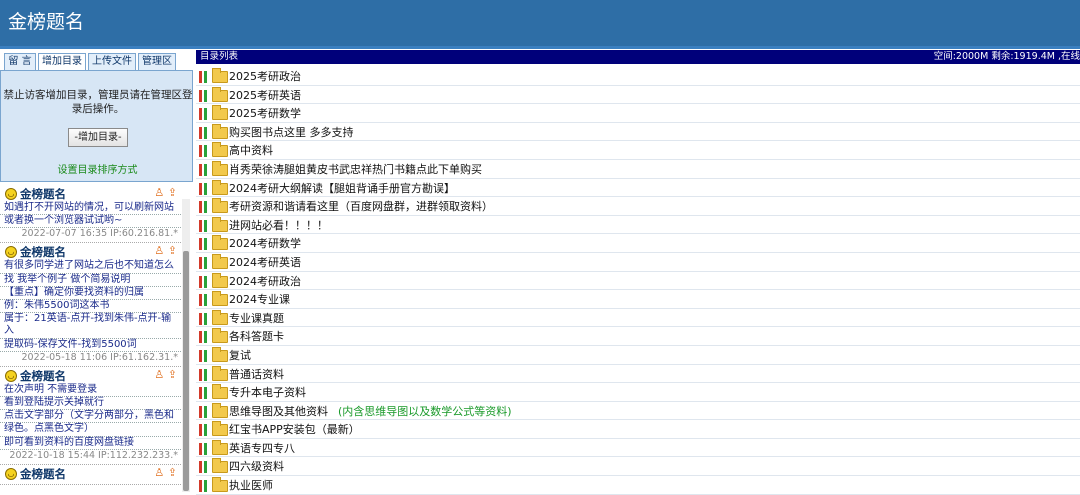  What do you see at coordinates (638, 318) in the screenshot?
I see `directory-row: 专业课真题` at bounding box center [638, 318].